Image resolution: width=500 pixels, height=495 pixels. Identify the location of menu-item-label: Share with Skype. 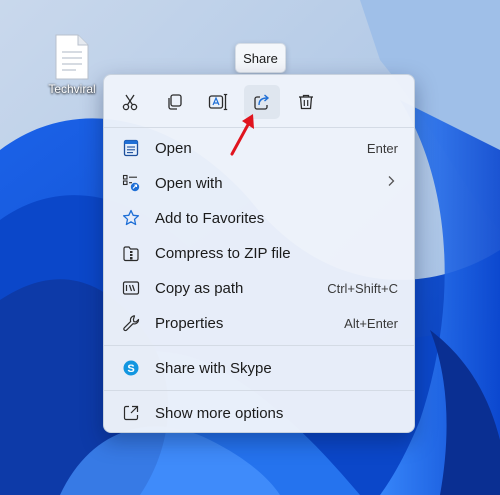
(213, 368).